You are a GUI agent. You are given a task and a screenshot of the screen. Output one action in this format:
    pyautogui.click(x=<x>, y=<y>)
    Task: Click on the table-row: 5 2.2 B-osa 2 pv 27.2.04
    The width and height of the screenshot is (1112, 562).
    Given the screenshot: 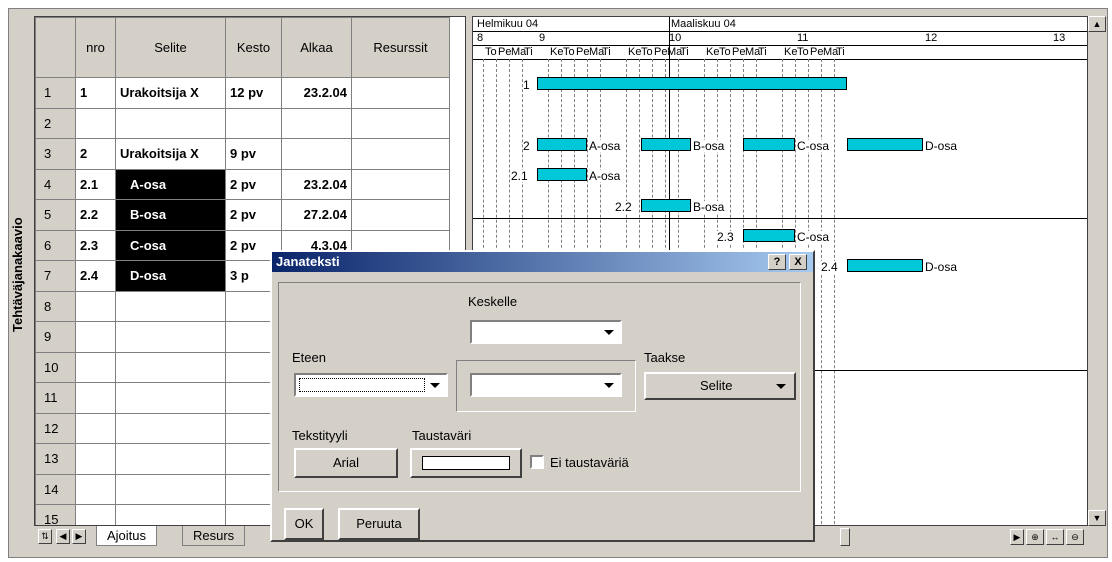 What is the action you would take?
    pyautogui.click(x=242, y=215)
    